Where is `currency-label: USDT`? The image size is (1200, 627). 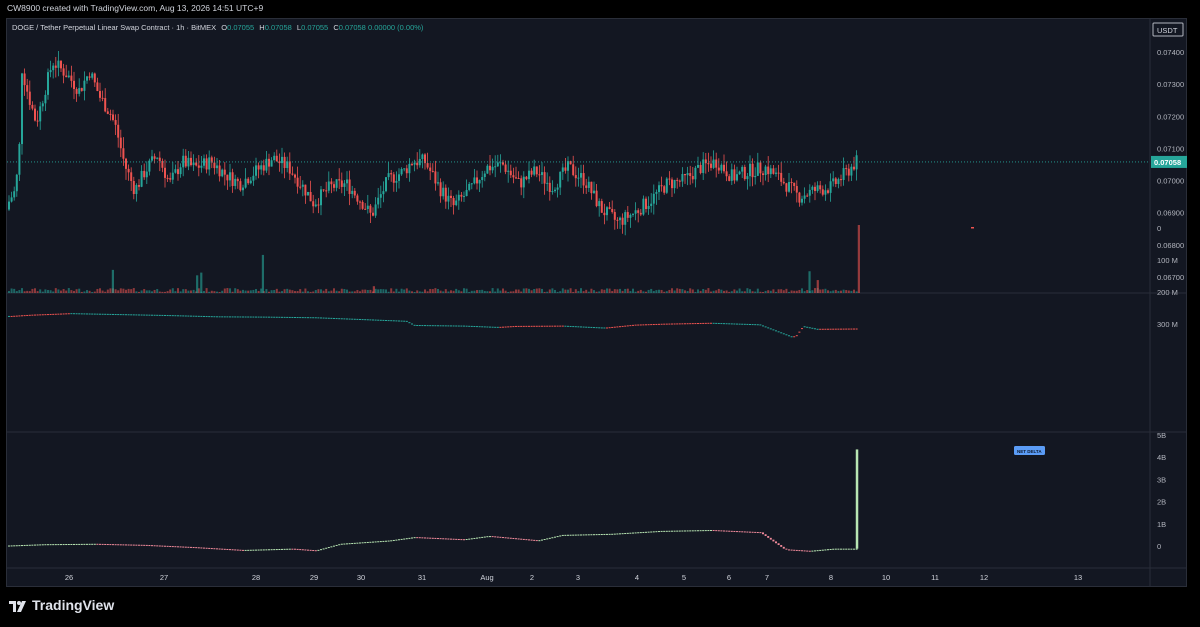 currency-label: USDT is located at coordinates (1167, 30).